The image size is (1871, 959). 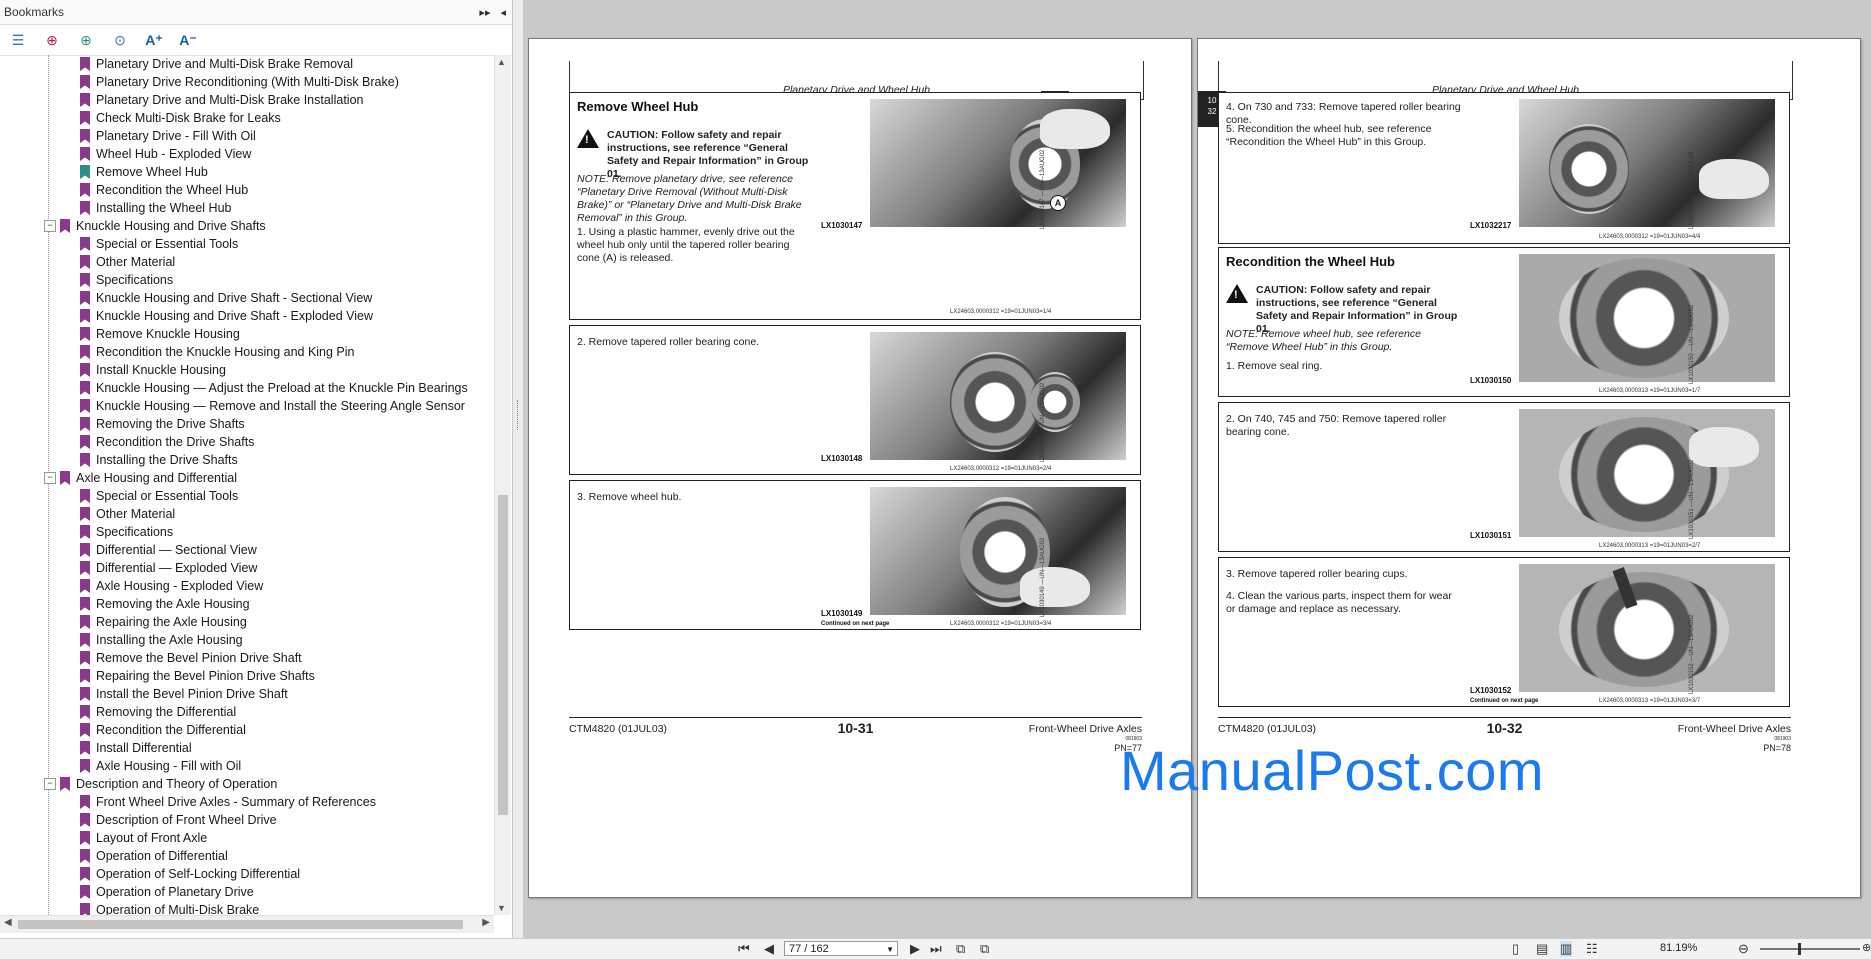 What do you see at coordinates (247, 730) in the screenshot?
I see `bookmark-item: Recondition the Differential` at bounding box center [247, 730].